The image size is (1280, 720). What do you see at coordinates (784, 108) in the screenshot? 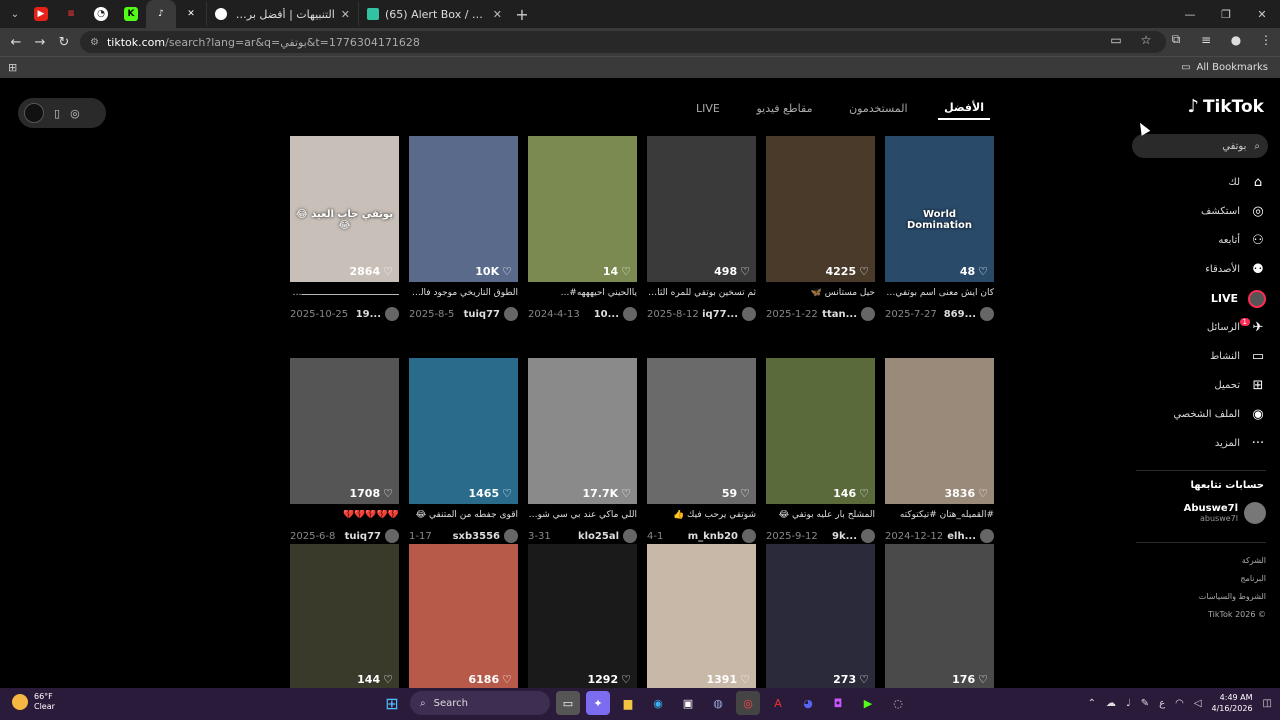
I see `tab-videos: مقاطع فيديو` at bounding box center [784, 108].